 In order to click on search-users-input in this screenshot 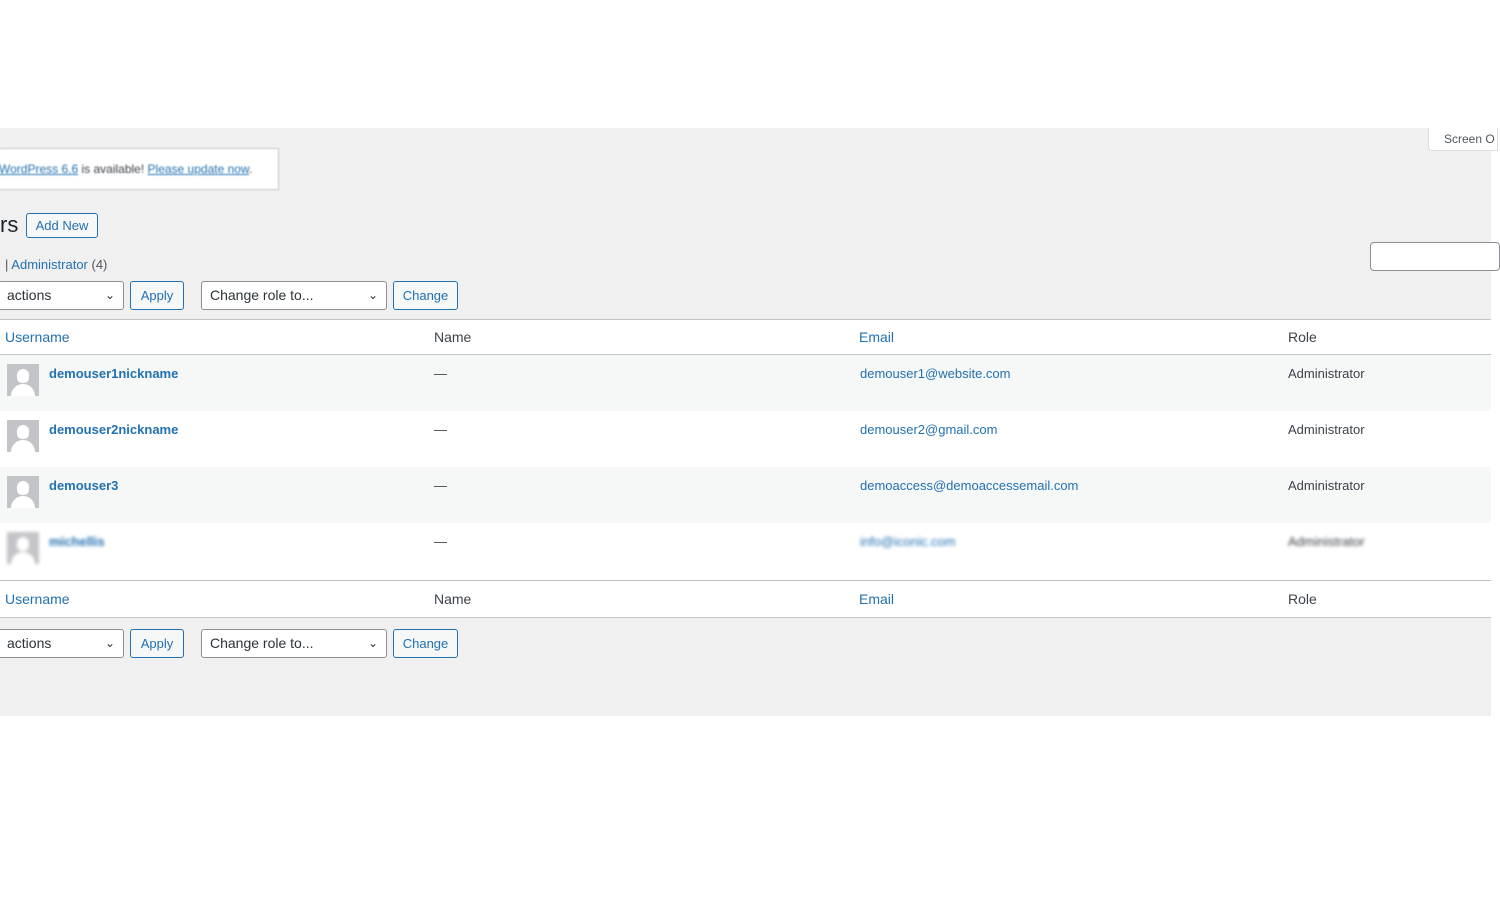, I will do `click(1435, 256)`.